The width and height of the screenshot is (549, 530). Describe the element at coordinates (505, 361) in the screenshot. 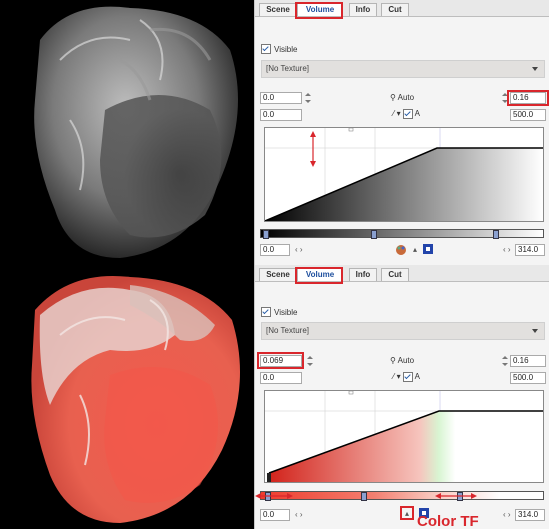

I see `upper-threshold-spinner` at that location.